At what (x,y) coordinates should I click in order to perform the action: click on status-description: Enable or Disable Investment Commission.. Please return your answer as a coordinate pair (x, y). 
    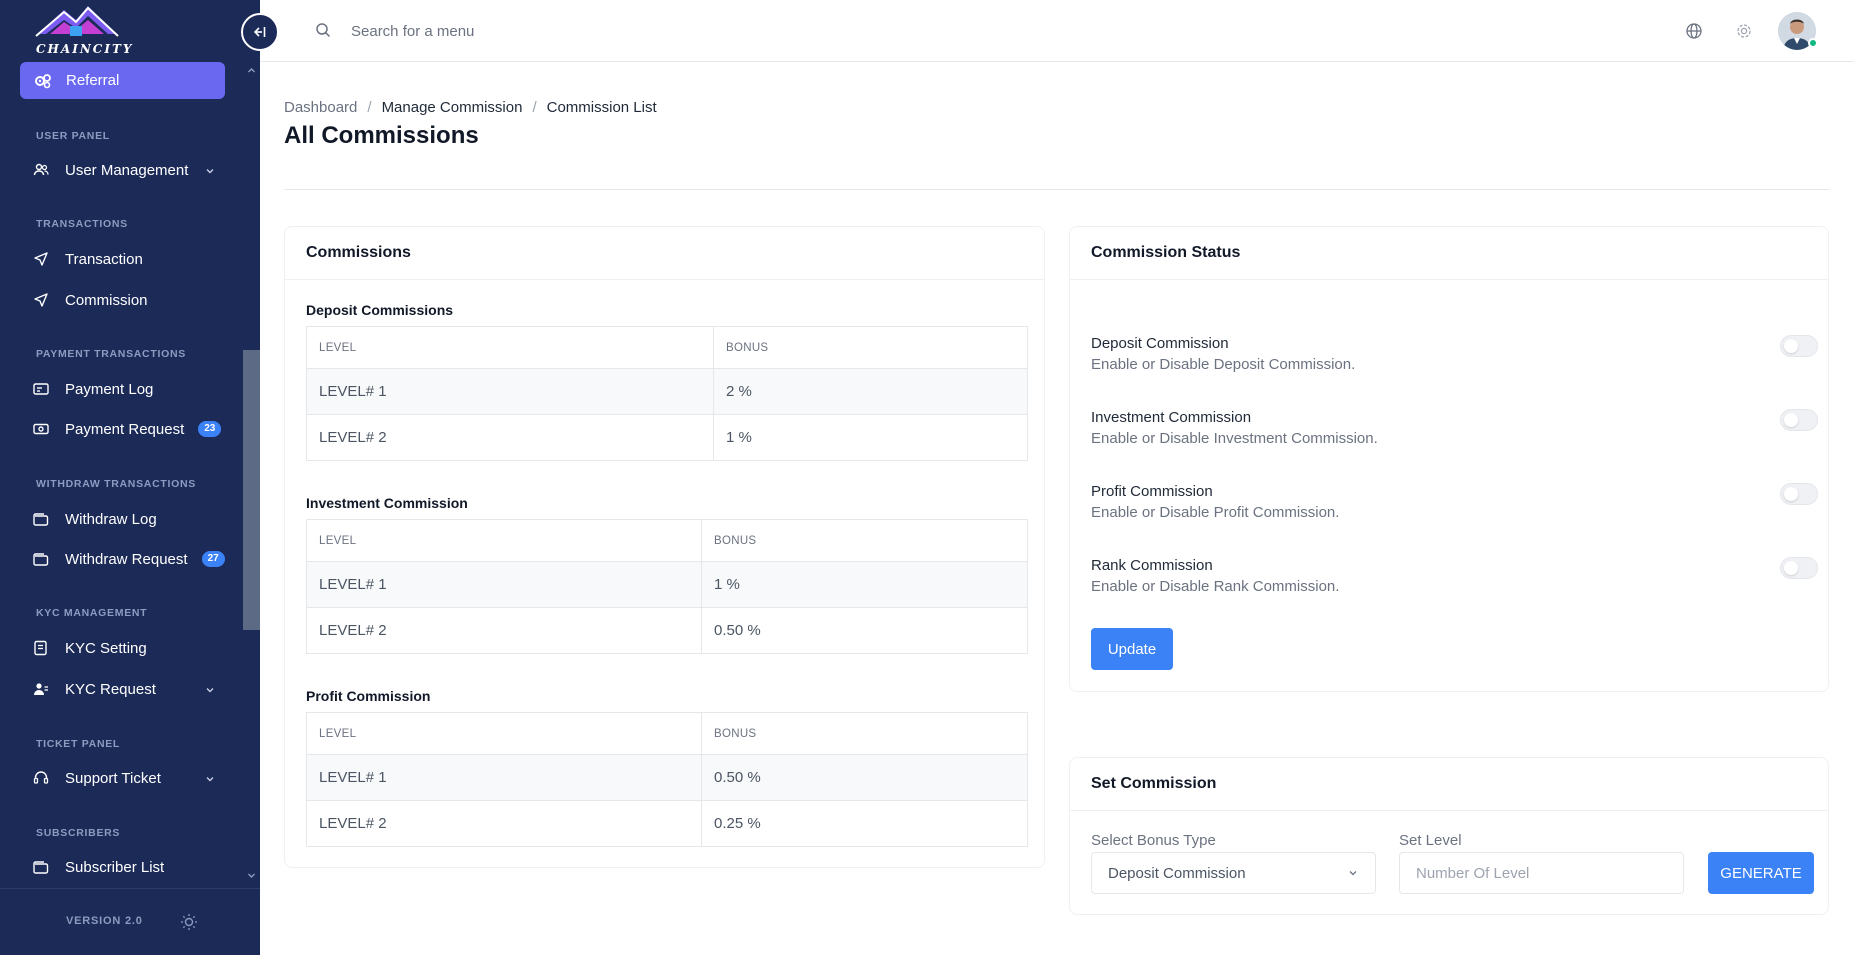
    Looking at the image, I should click on (1234, 438).